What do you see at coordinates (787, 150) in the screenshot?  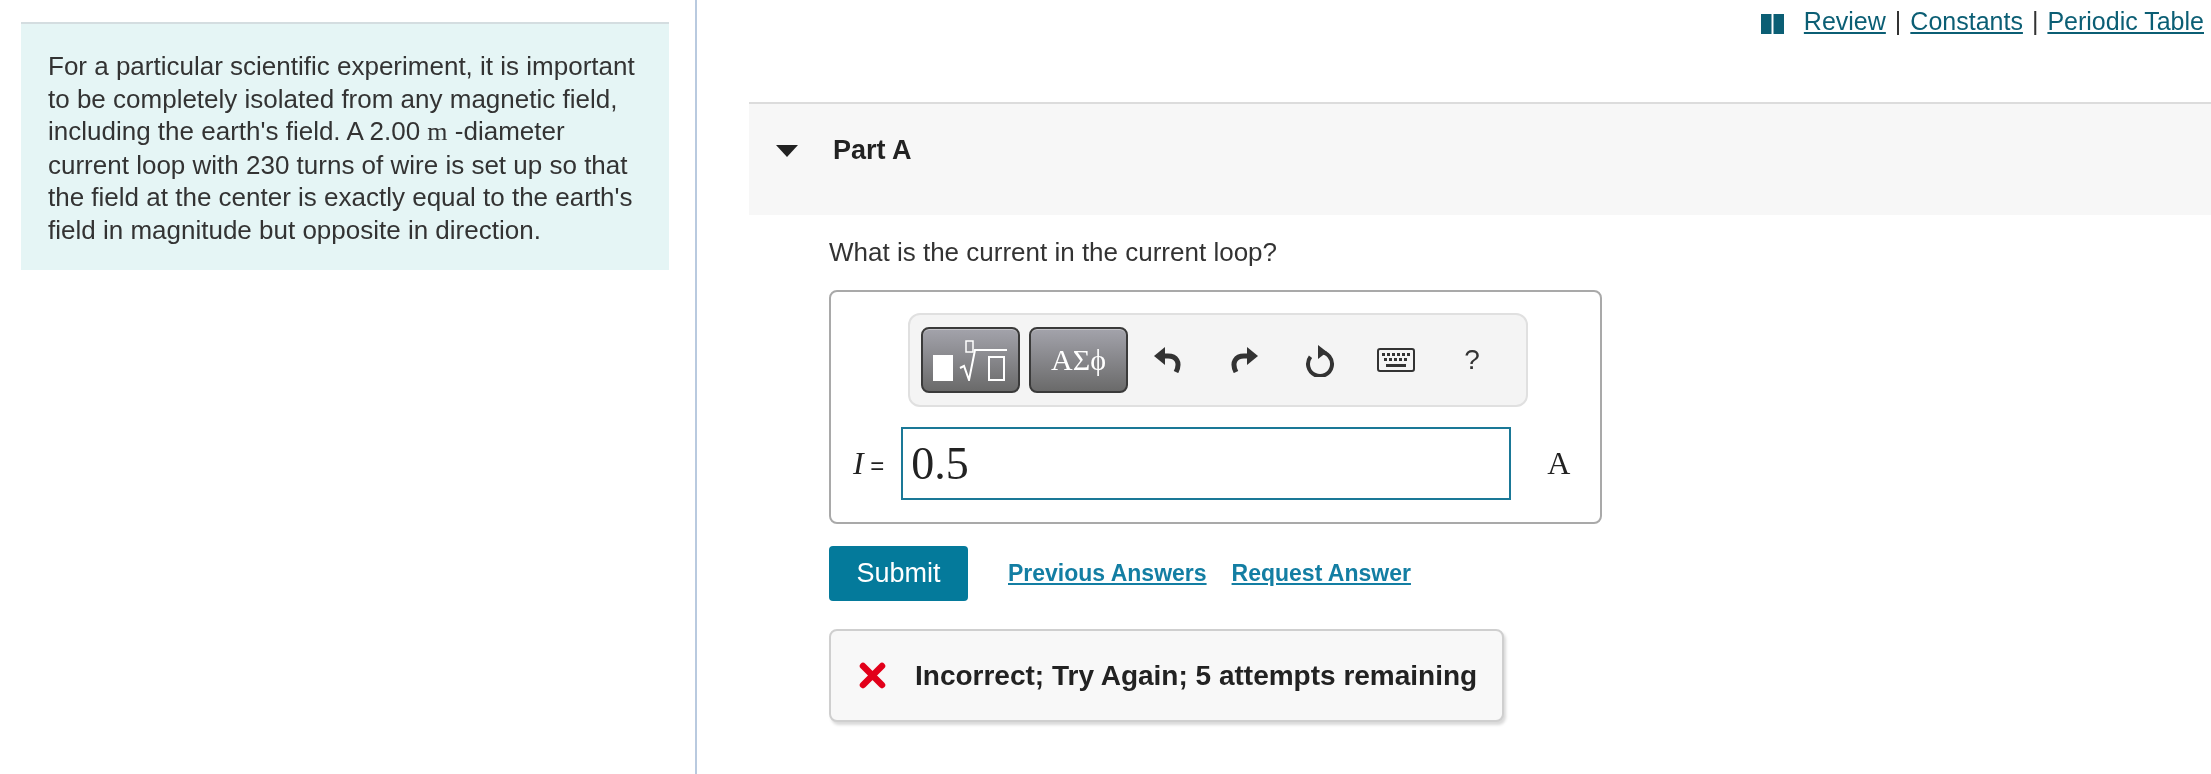 I see `collapse-triangle-icon` at bounding box center [787, 150].